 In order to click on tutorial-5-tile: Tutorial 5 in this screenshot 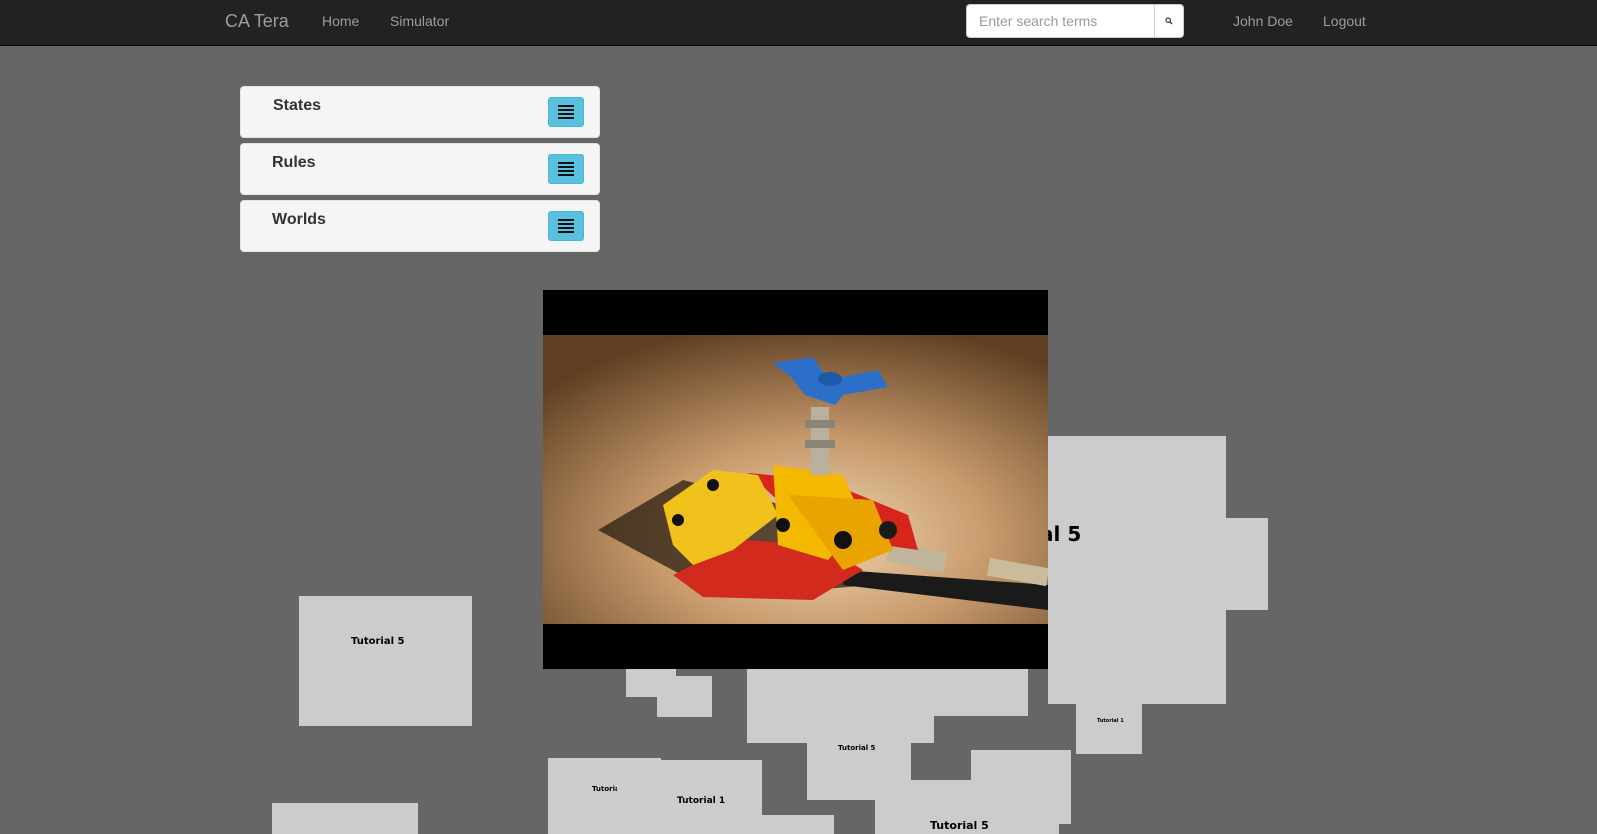, I will do `click(385, 661)`.